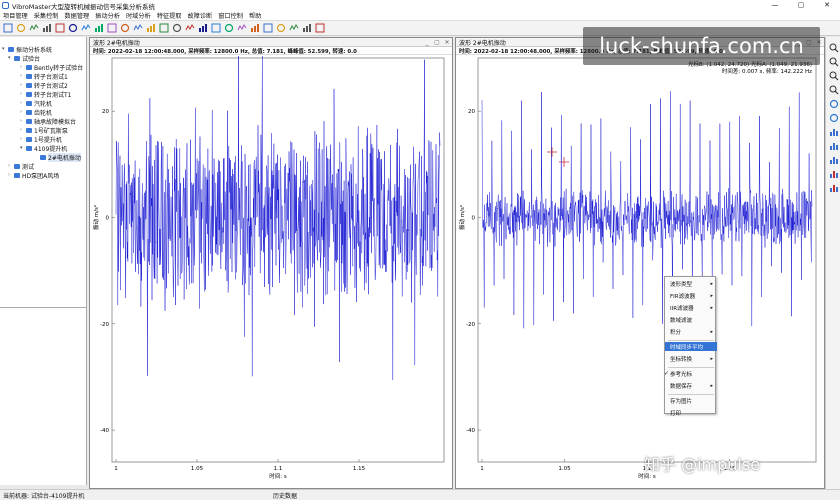  I want to click on tree-item: › 1号提升机, so click(41, 139).